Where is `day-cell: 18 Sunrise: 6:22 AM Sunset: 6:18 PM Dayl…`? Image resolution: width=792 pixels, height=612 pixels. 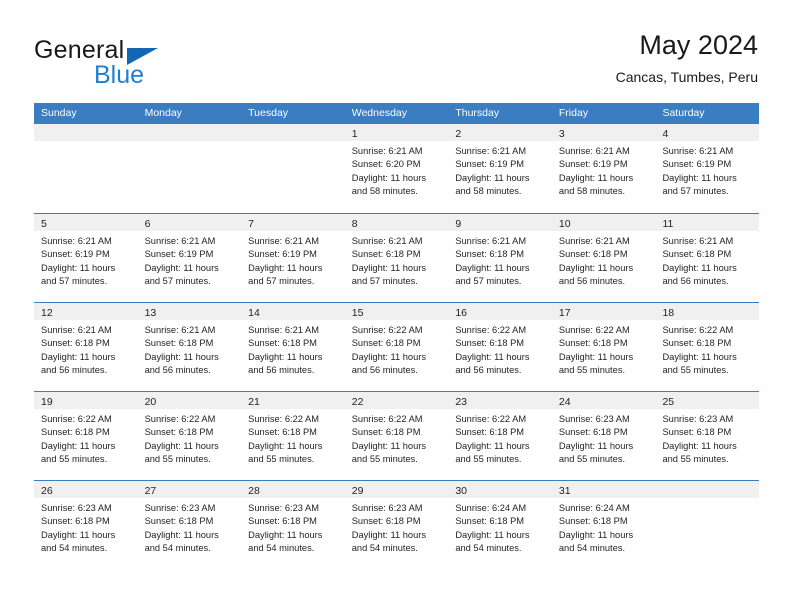
day-cell: 18 Sunrise: 6:22 AM Sunset: 6:18 PM Dayl… is located at coordinates (707, 347).